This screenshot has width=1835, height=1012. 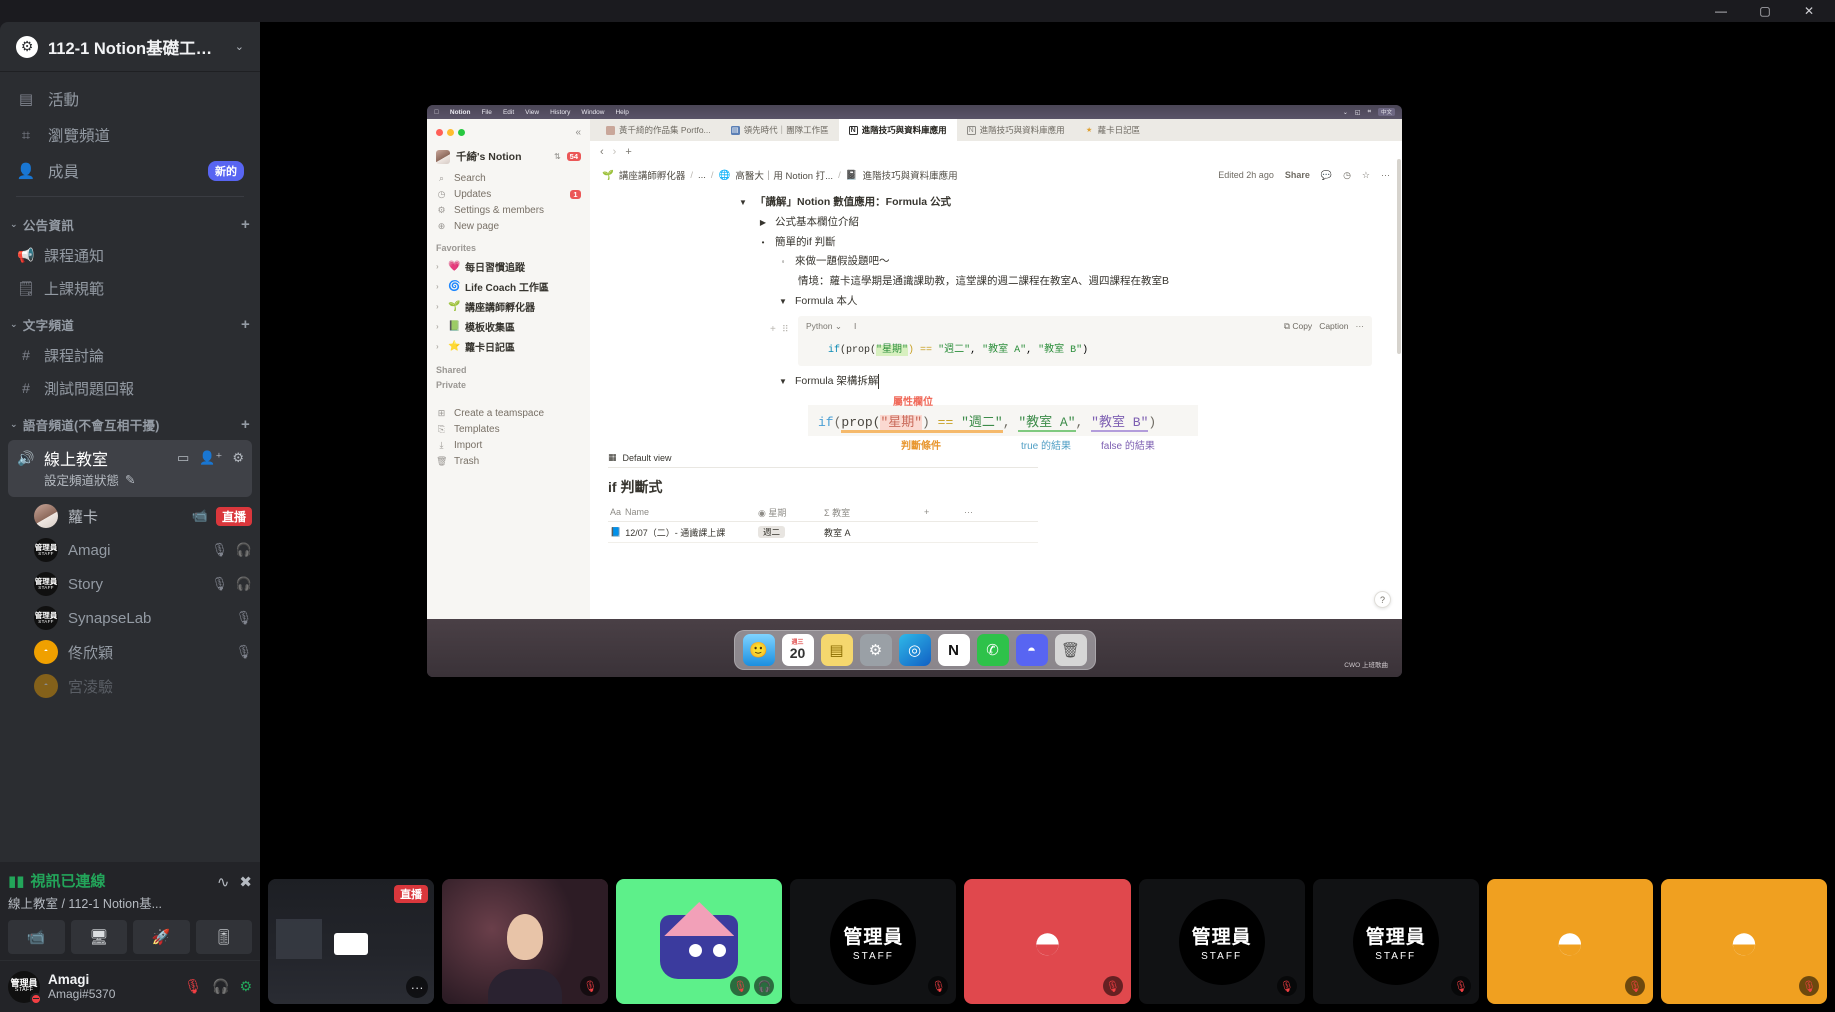 I want to click on caption-button: Caption, so click(x=1333, y=326).